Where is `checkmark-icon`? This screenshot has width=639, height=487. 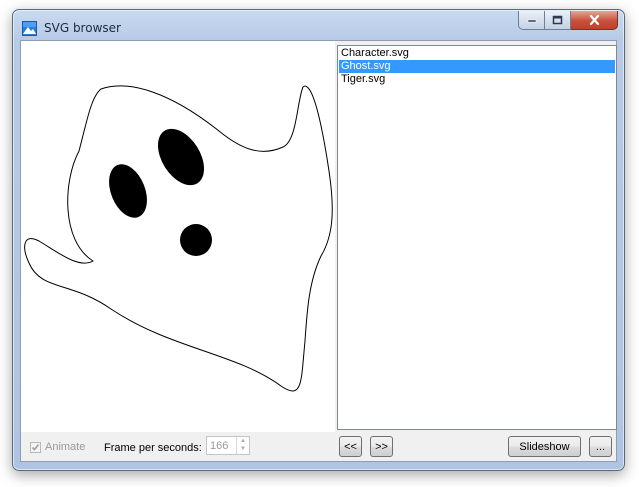 checkmark-icon is located at coordinates (35, 447).